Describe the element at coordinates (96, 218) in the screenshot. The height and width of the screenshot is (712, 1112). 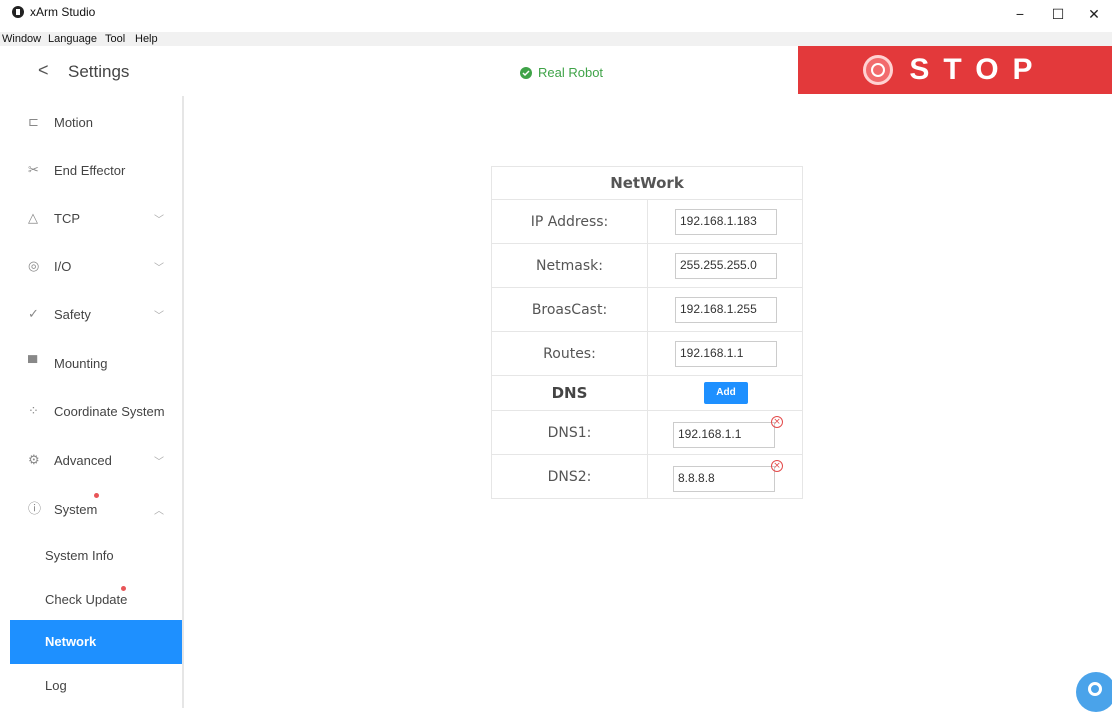
I see `sidebar-item-tcp: △ TCP ﹀` at that location.